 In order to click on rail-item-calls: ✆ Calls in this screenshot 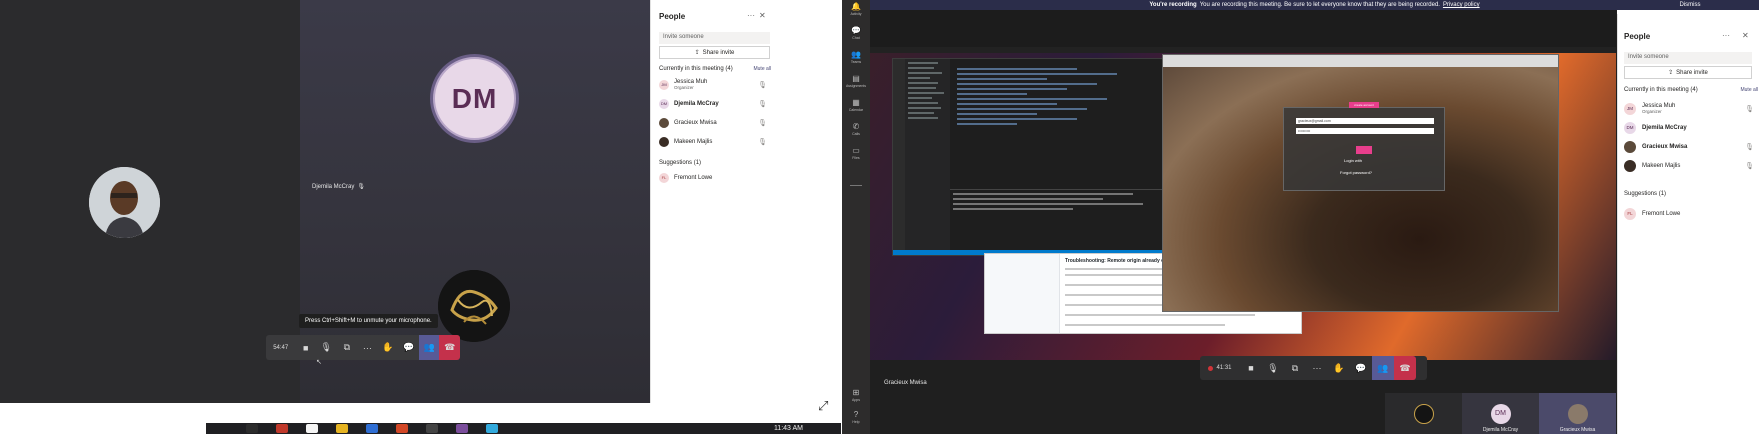, I will do `click(856, 129)`.